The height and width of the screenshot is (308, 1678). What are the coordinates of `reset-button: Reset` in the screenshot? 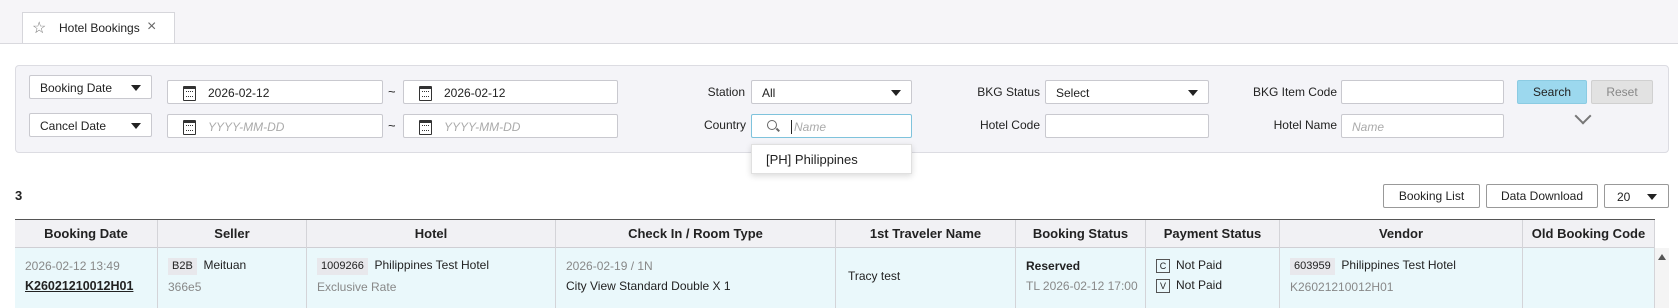 It's located at (1622, 92).